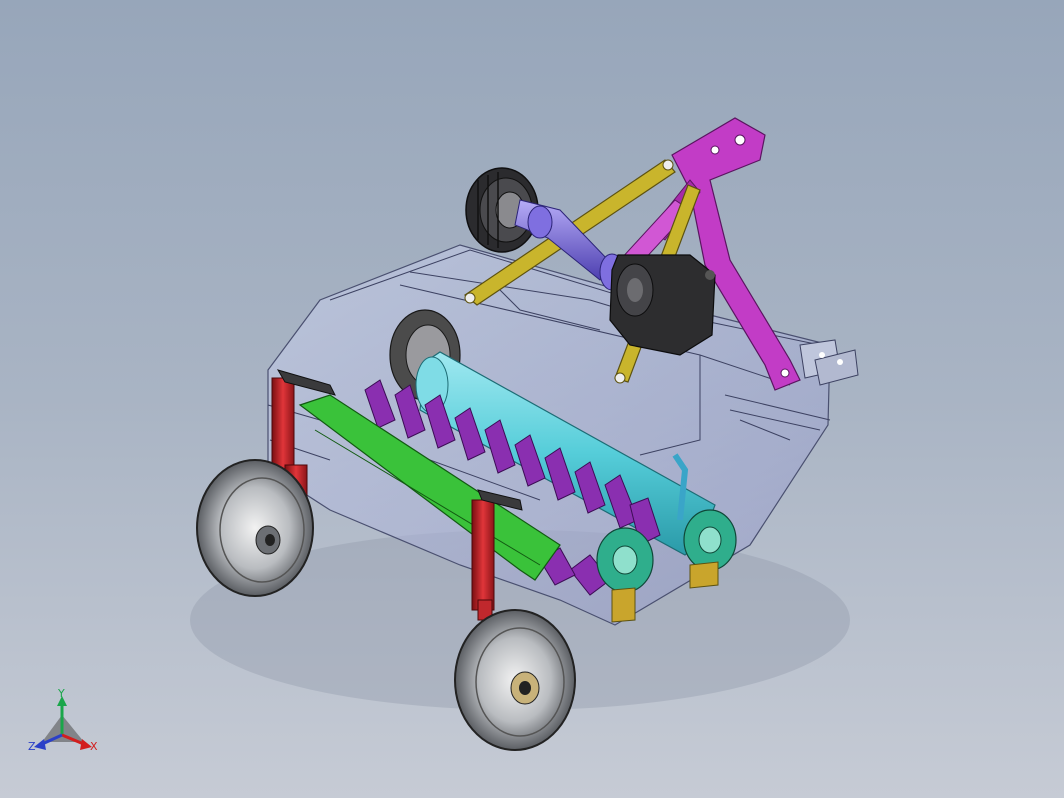 This screenshot has height=798, width=1064. Describe the element at coordinates (255, 528) in the screenshot. I see `wheel-left` at that location.